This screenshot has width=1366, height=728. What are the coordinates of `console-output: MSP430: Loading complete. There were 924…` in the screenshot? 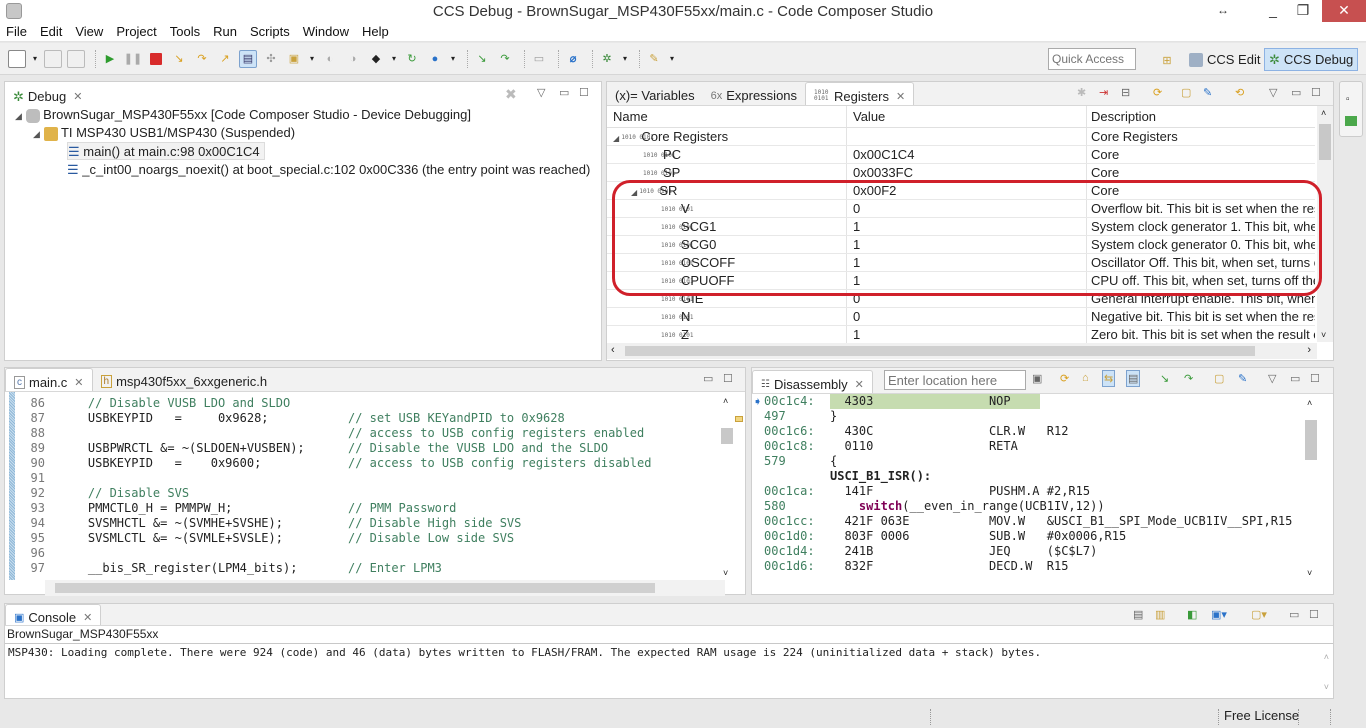 It's located at (524, 652).